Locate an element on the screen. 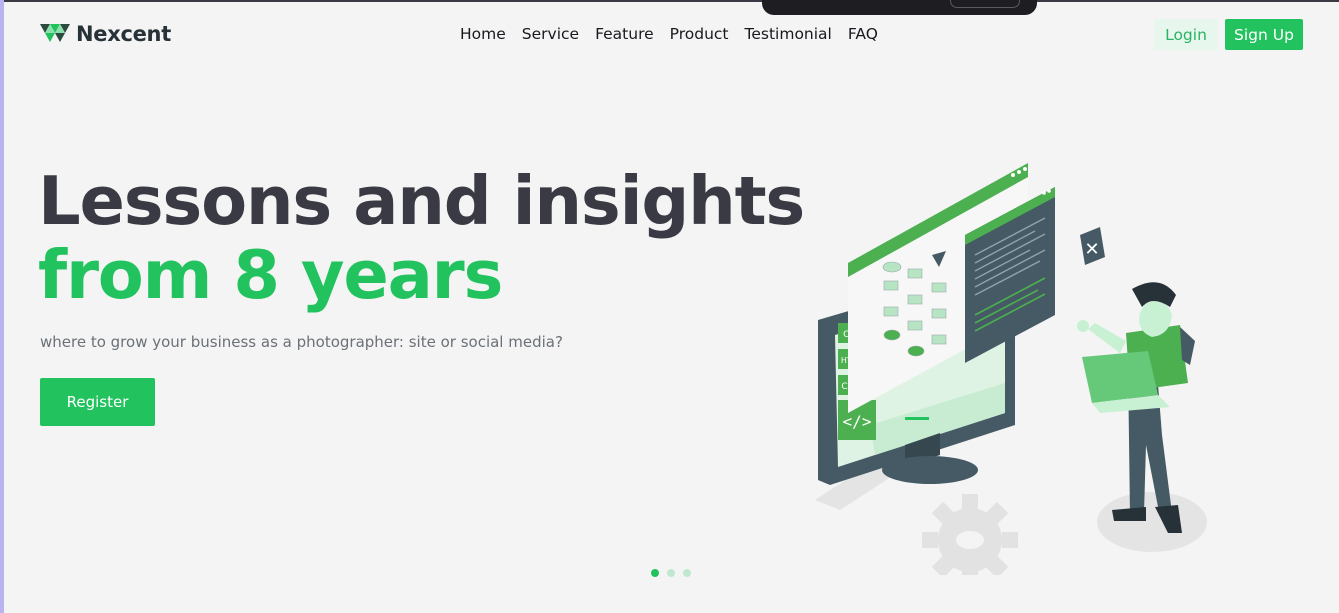  nav-home: Home is located at coordinates (483, 34).